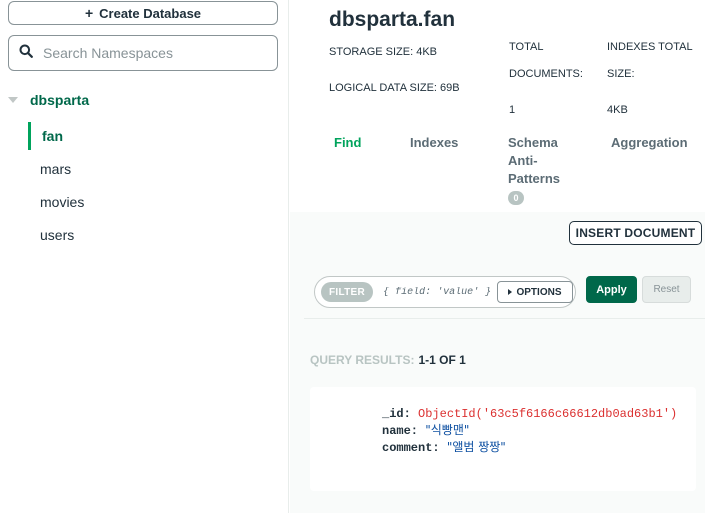 This screenshot has height=513, width=705. I want to click on filter-bar: FILTER OPTIONS, so click(445, 292).